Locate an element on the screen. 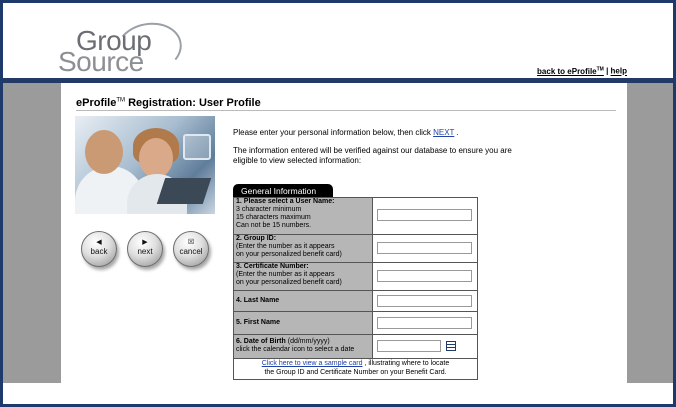  back-link-tm: TM is located at coordinates (600, 69).